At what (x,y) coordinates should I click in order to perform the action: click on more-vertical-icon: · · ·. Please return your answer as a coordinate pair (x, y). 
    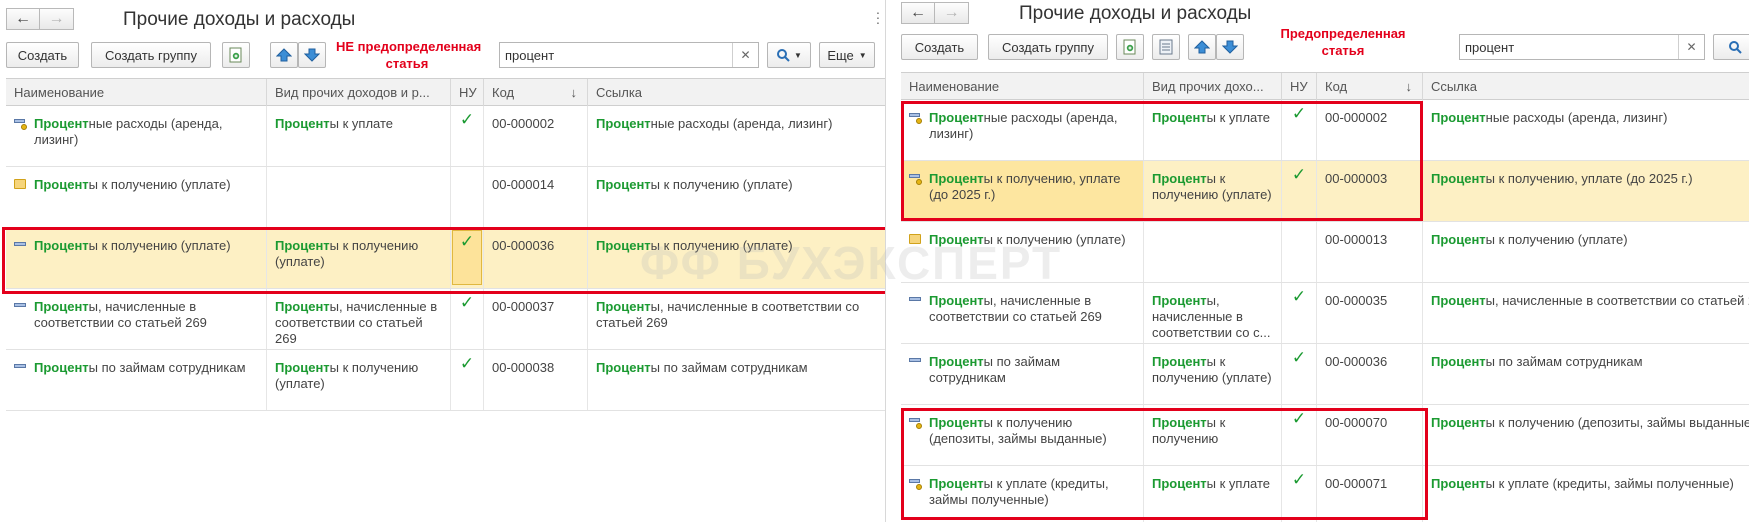
    Looking at the image, I should click on (878, 17).